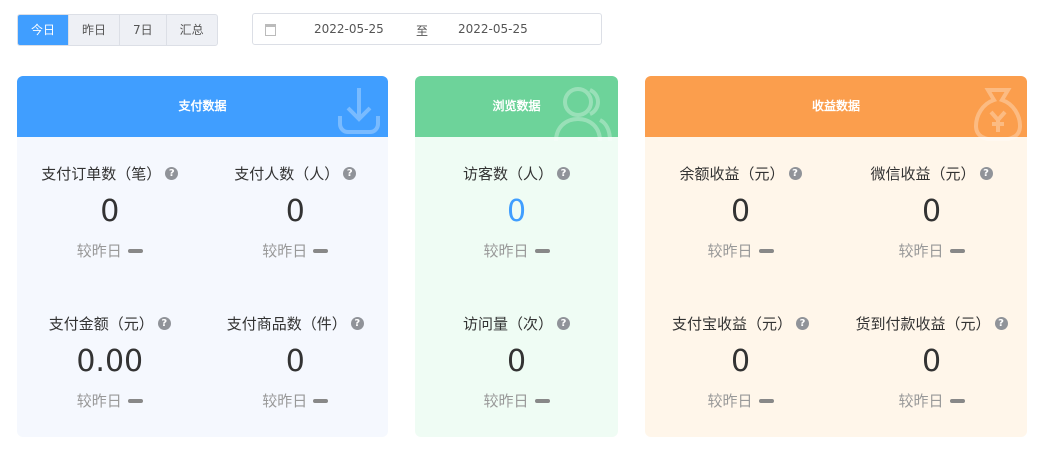 This screenshot has width=1047, height=455. I want to click on start-date: 2022-05-25, so click(349, 29).